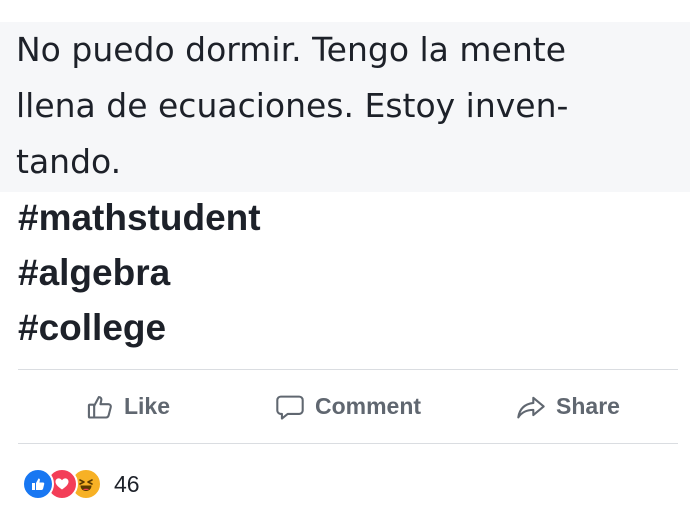 Image resolution: width=700 pixels, height=518 pixels. I want to click on thumbs-up-icon, so click(100, 407).